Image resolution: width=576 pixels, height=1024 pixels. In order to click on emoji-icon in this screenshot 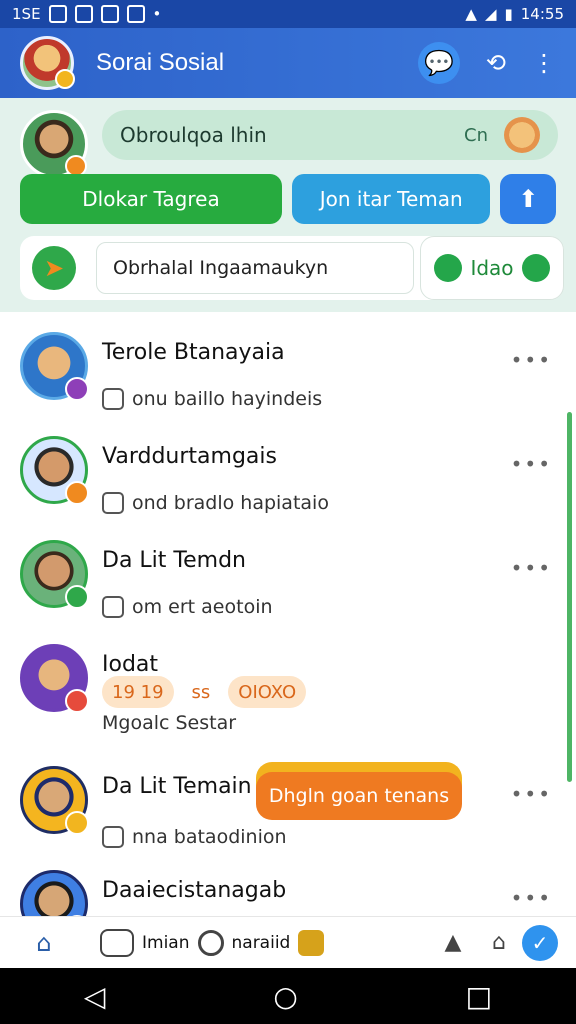, I will do `click(522, 135)`.